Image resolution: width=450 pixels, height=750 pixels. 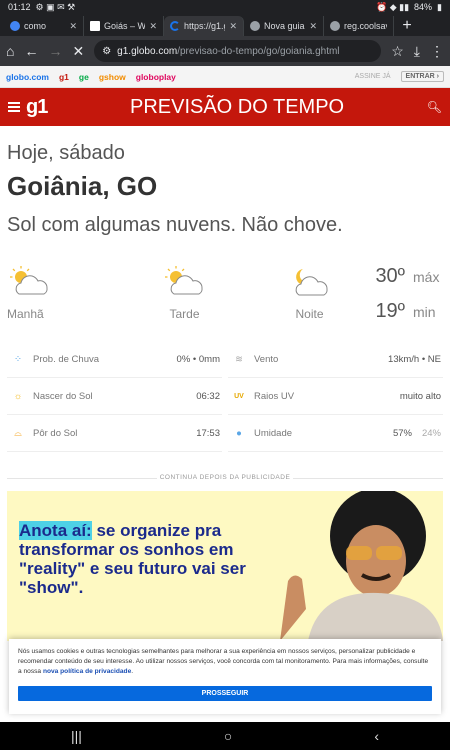 What do you see at coordinates (78, 51) in the screenshot?
I see `stop-icon: ✕` at bounding box center [78, 51].